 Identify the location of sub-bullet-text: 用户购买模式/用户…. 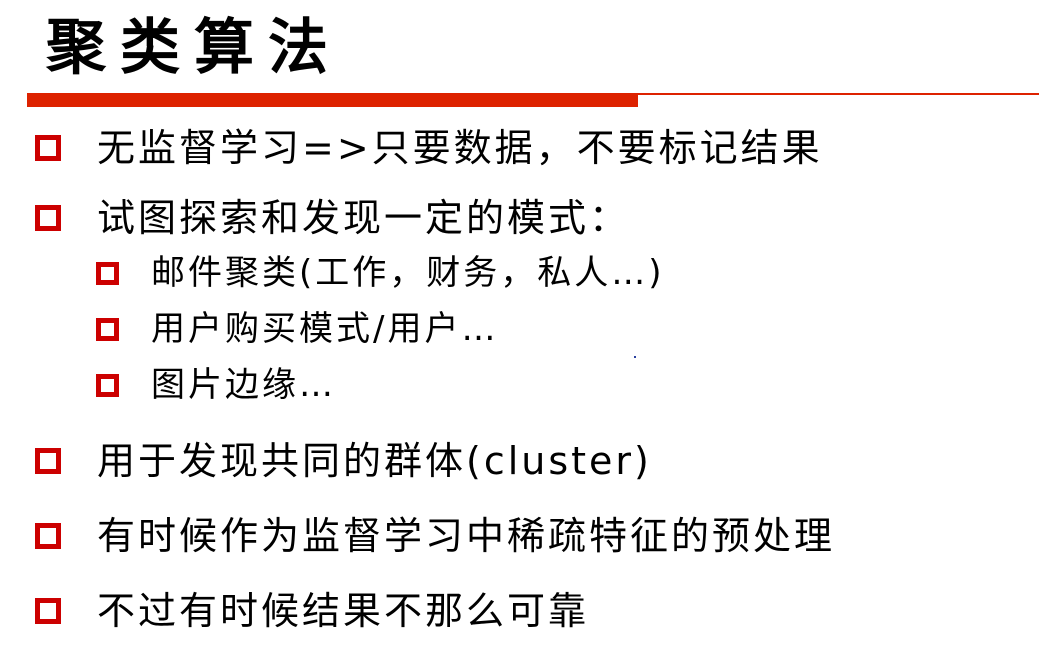
(325, 329).